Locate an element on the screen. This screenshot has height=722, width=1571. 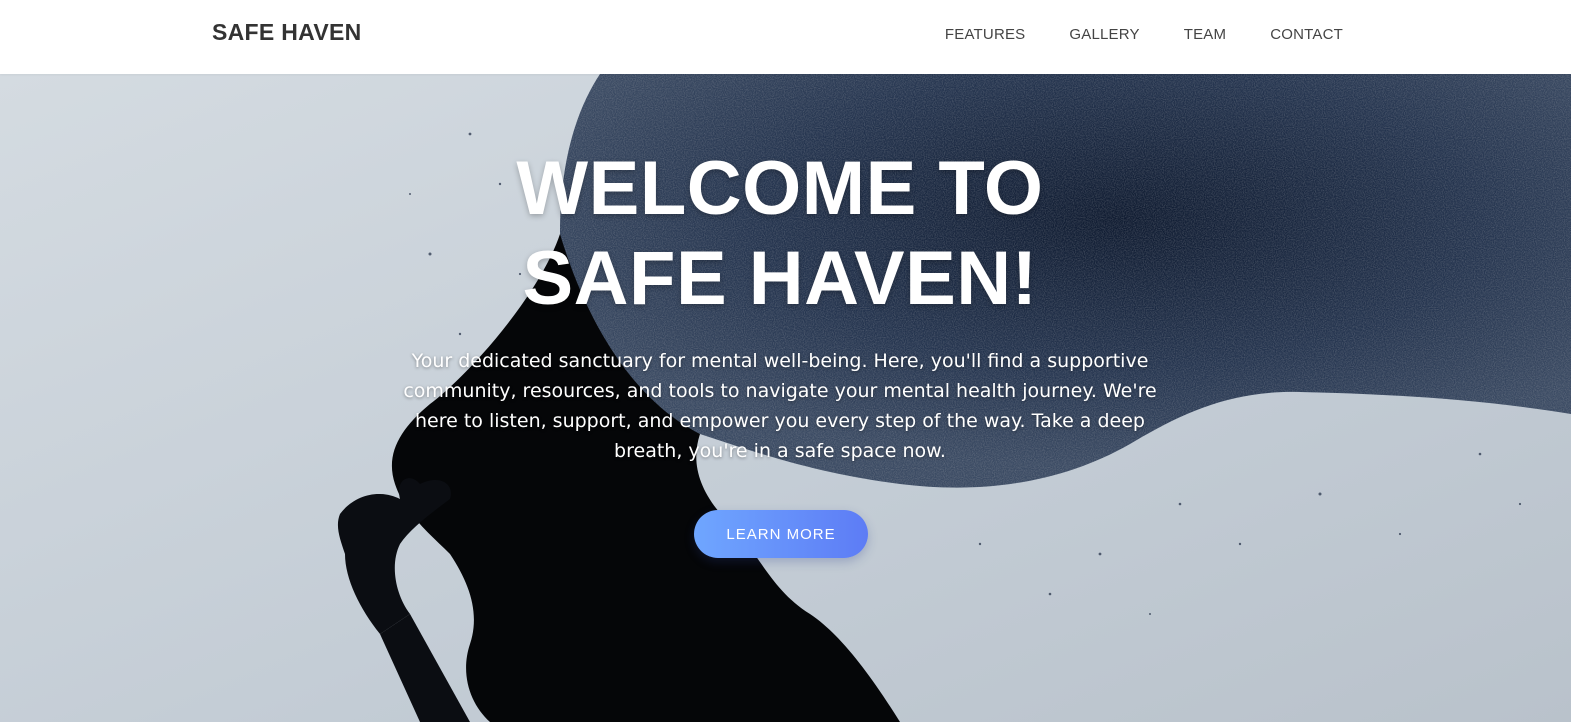
brand-logo: SAFE HAVEN is located at coordinates (287, 32).